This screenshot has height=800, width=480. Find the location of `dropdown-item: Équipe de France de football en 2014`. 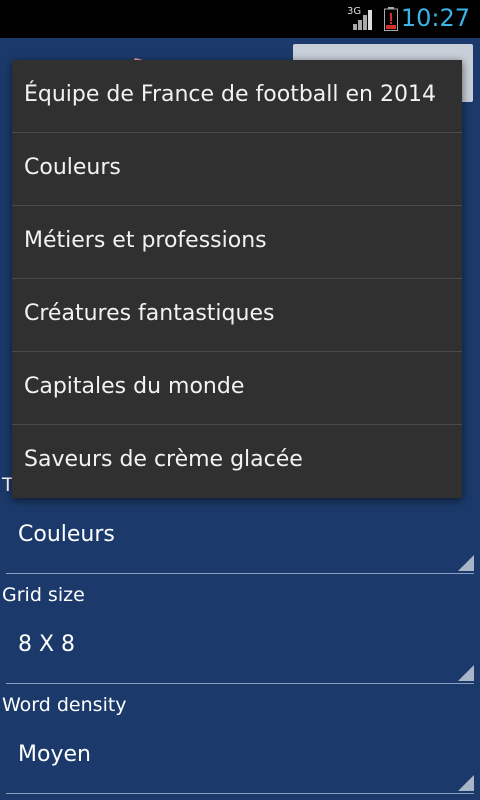

dropdown-item: Équipe de France de football en 2014 is located at coordinates (237, 96).